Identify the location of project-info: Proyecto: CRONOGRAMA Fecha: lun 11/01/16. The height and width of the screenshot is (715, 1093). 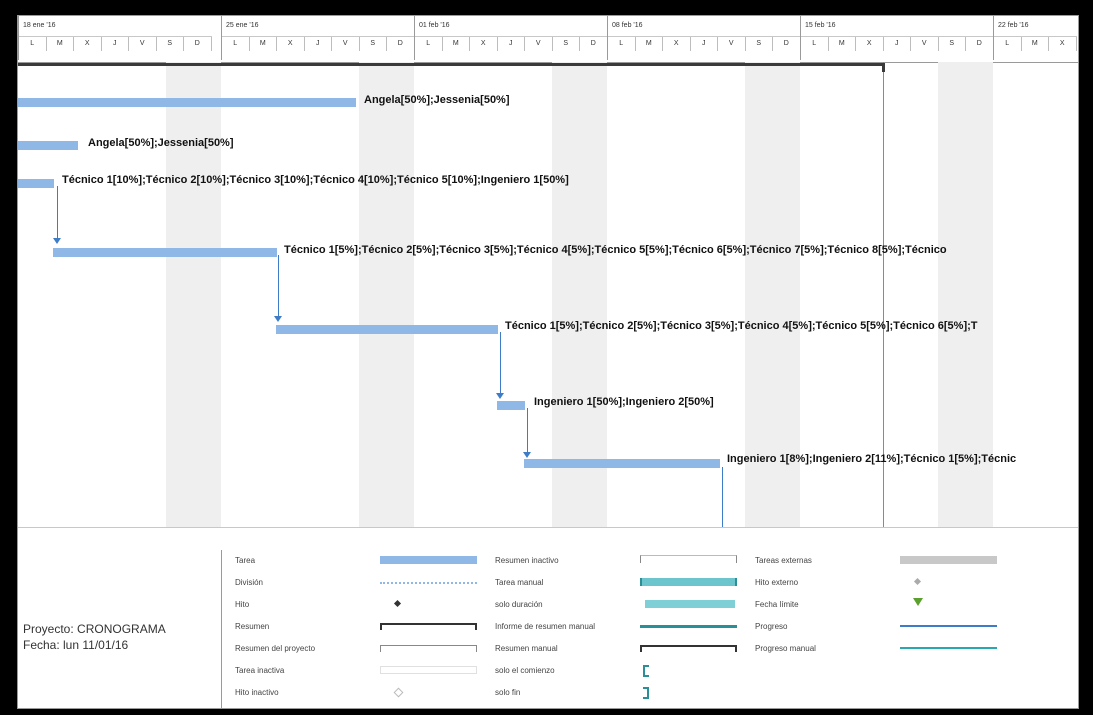
(120, 629).